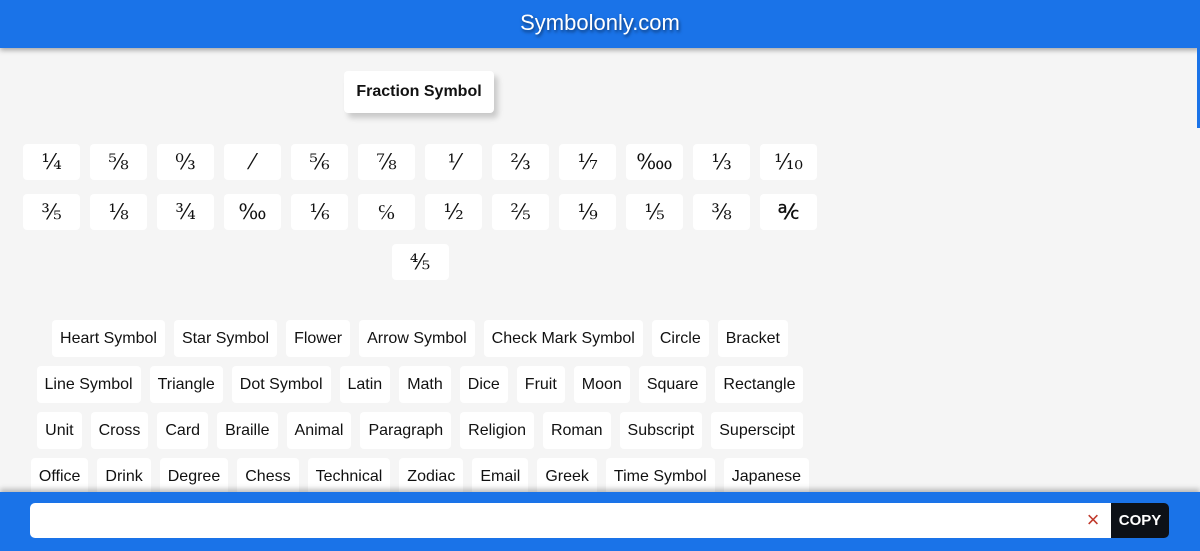 Image resolution: width=1200 pixels, height=551 pixels. Describe the element at coordinates (587, 162) in the screenshot. I see `symbol-button: ⅐` at that location.